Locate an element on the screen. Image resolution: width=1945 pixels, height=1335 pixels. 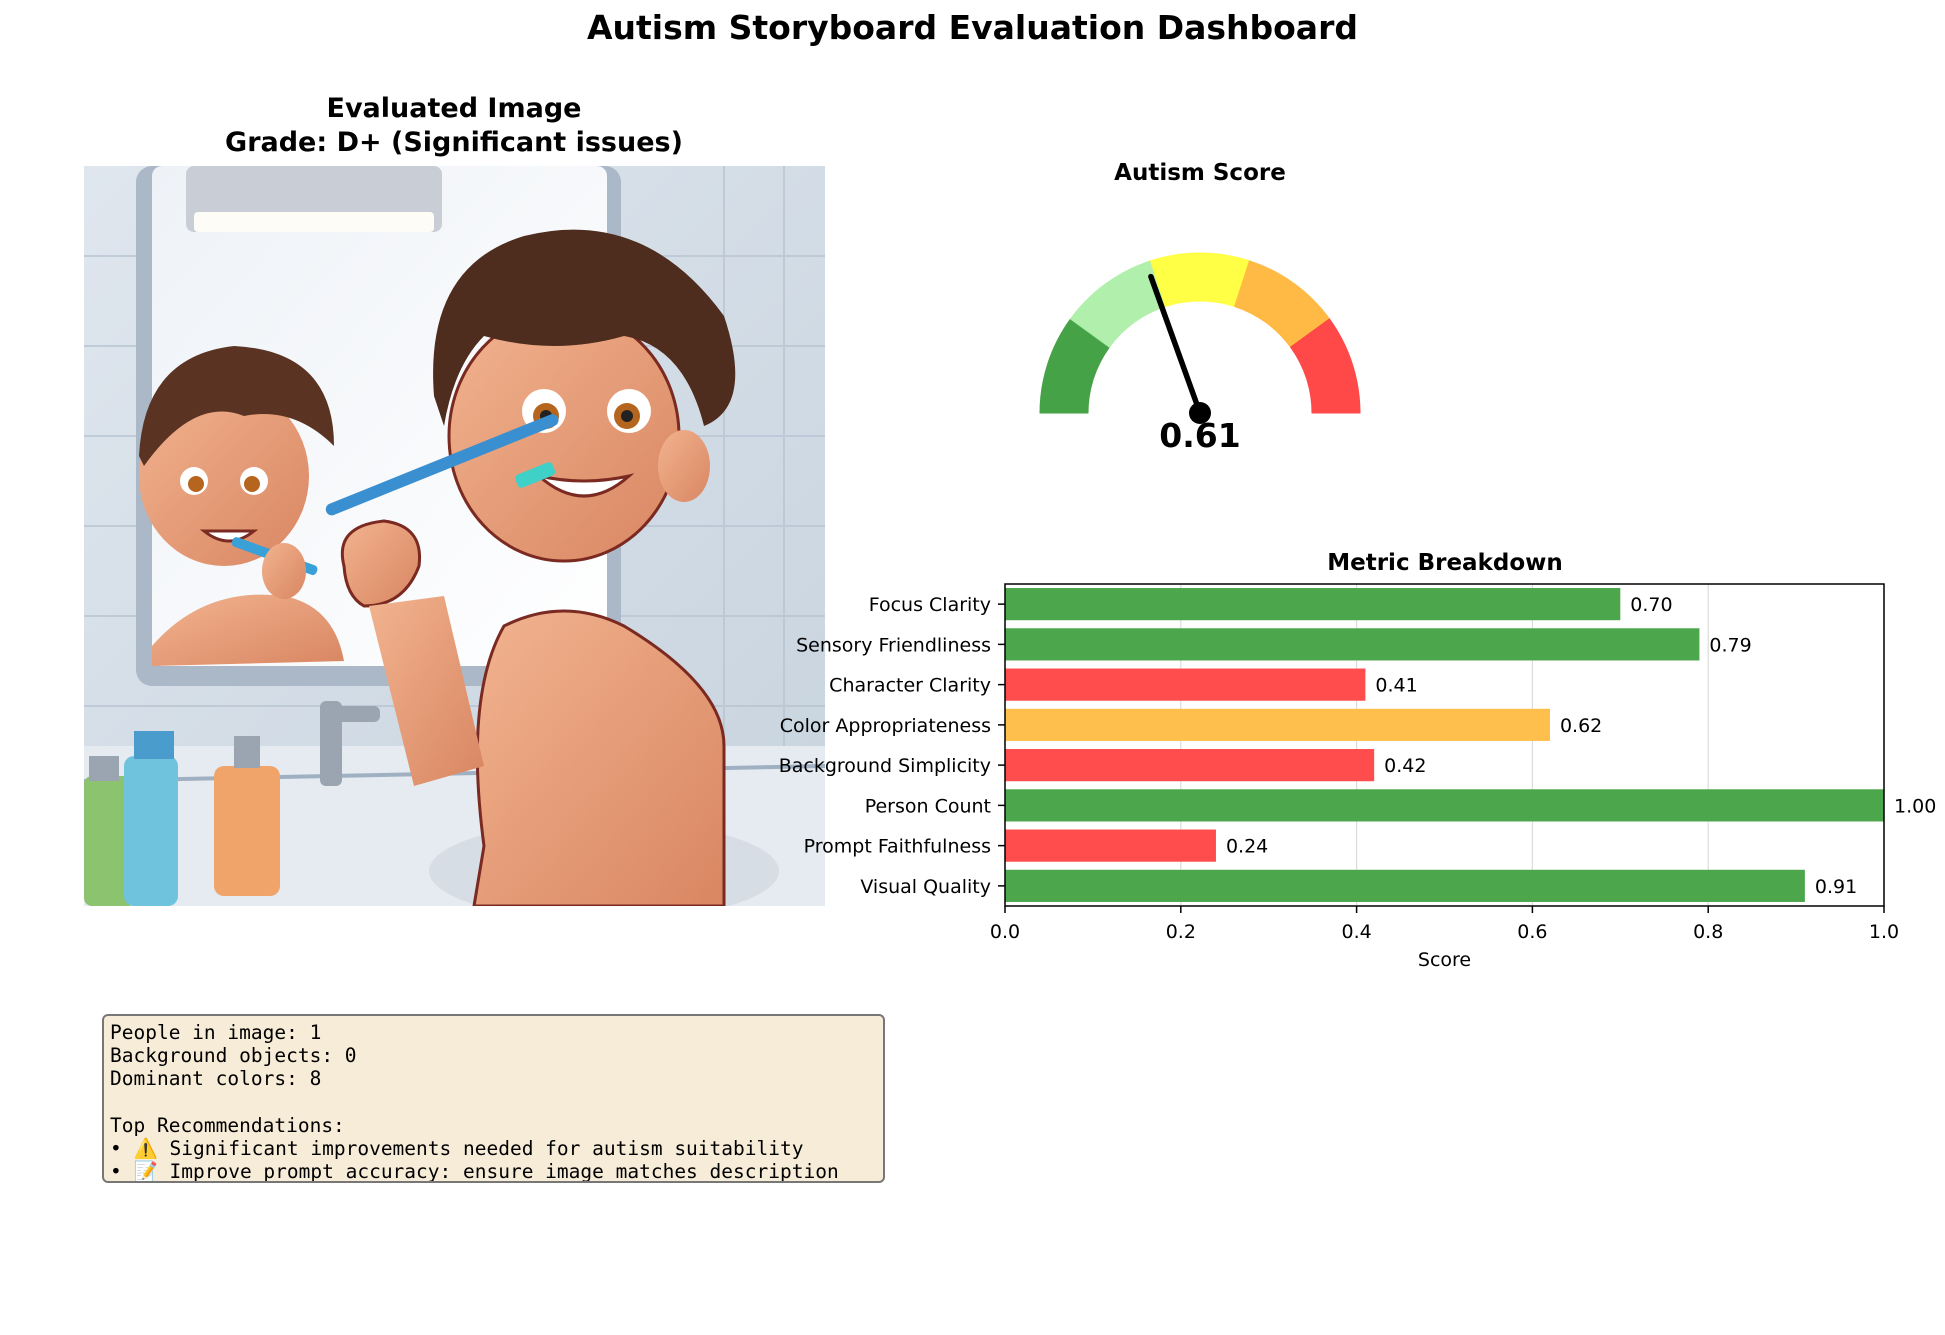
value-label: 1.00 is located at coordinates (1915, 806).